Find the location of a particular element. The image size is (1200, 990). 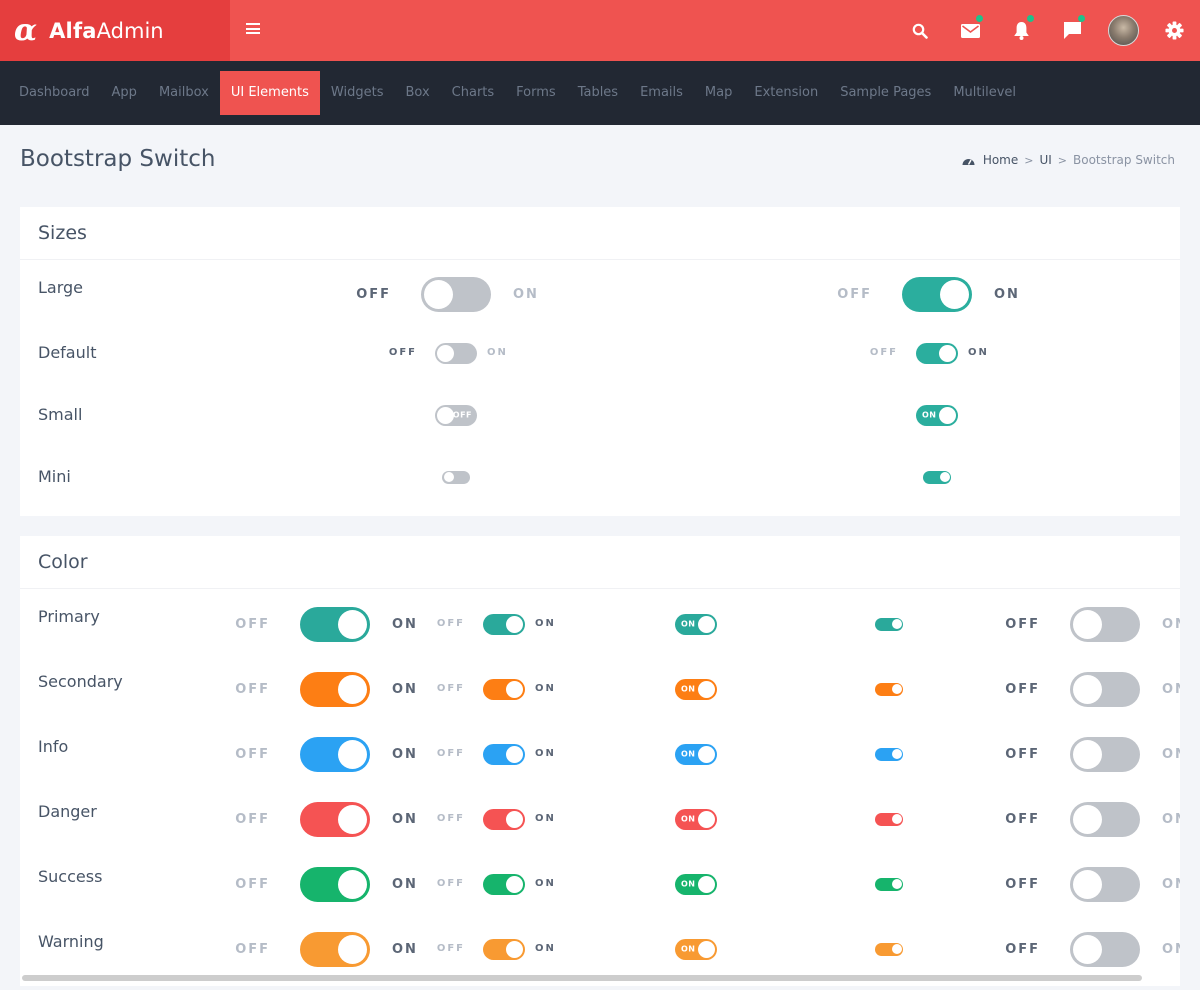

nav-emails: Emails is located at coordinates (661, 93).